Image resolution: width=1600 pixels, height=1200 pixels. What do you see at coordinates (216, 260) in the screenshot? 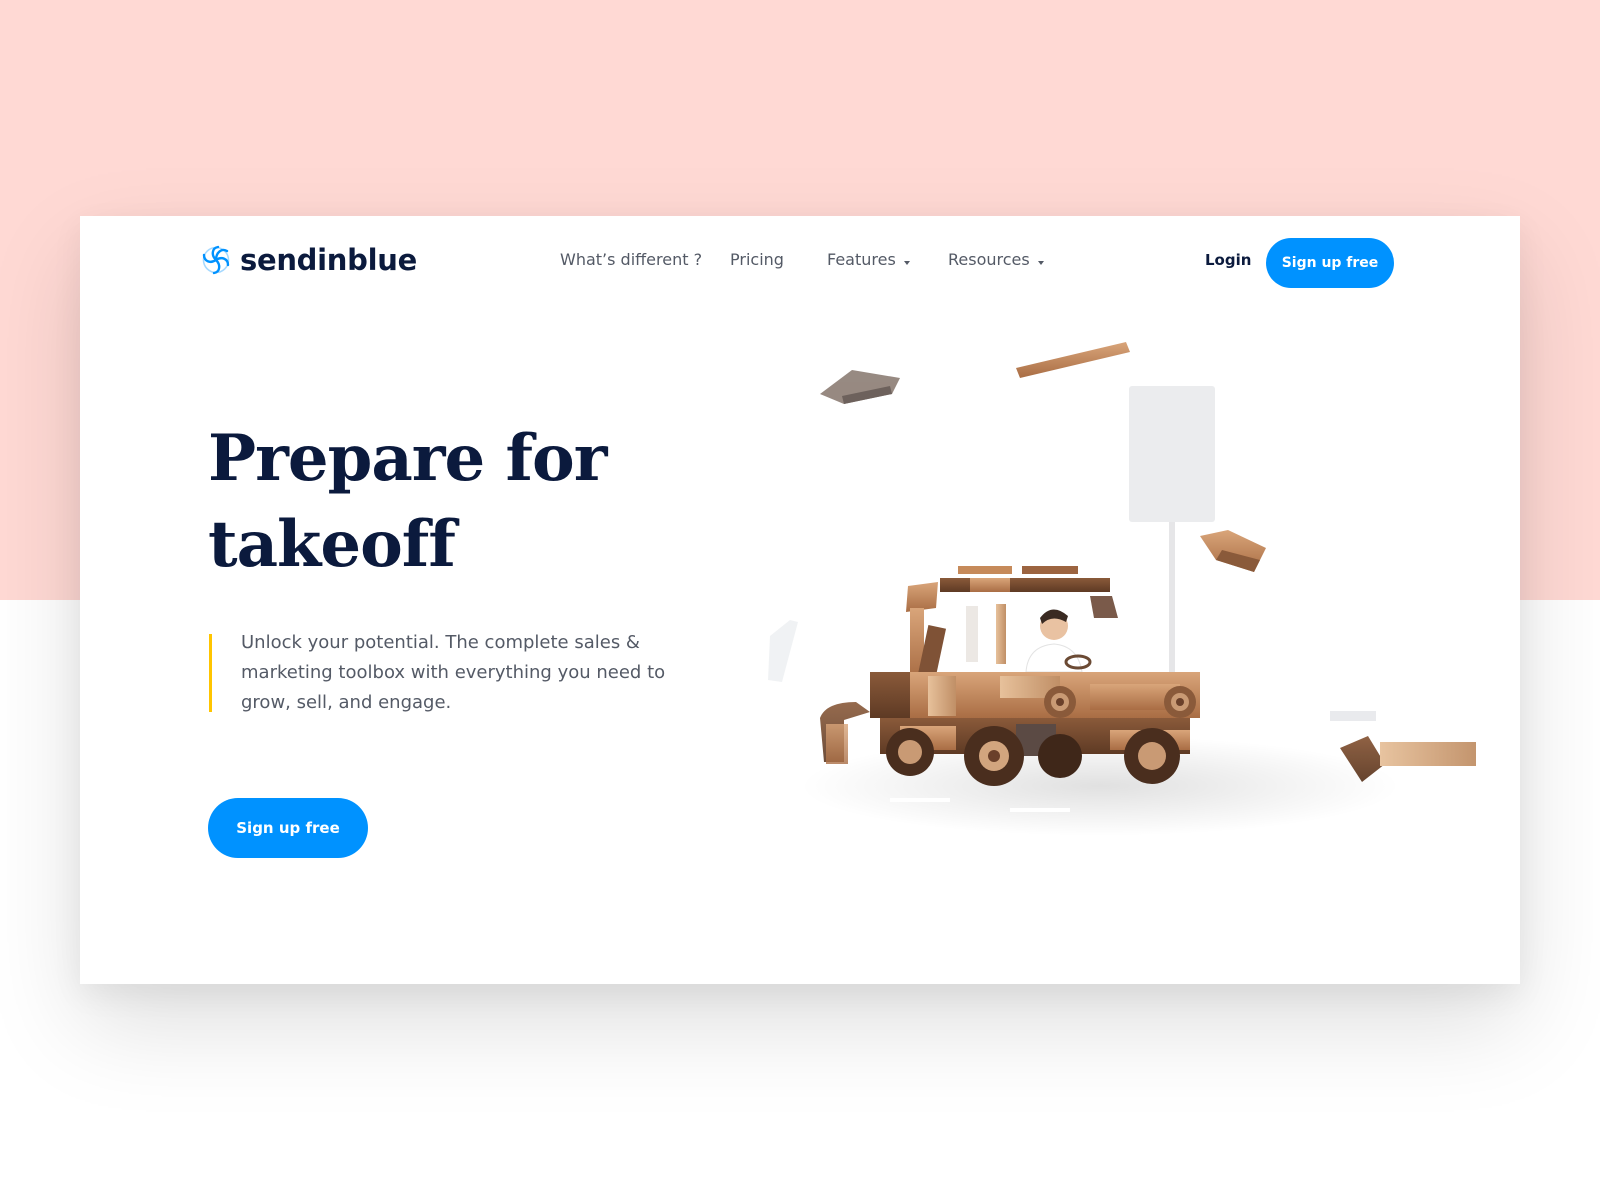
I see `sendinblue-logo-icon` at bounding box center [216, 260].